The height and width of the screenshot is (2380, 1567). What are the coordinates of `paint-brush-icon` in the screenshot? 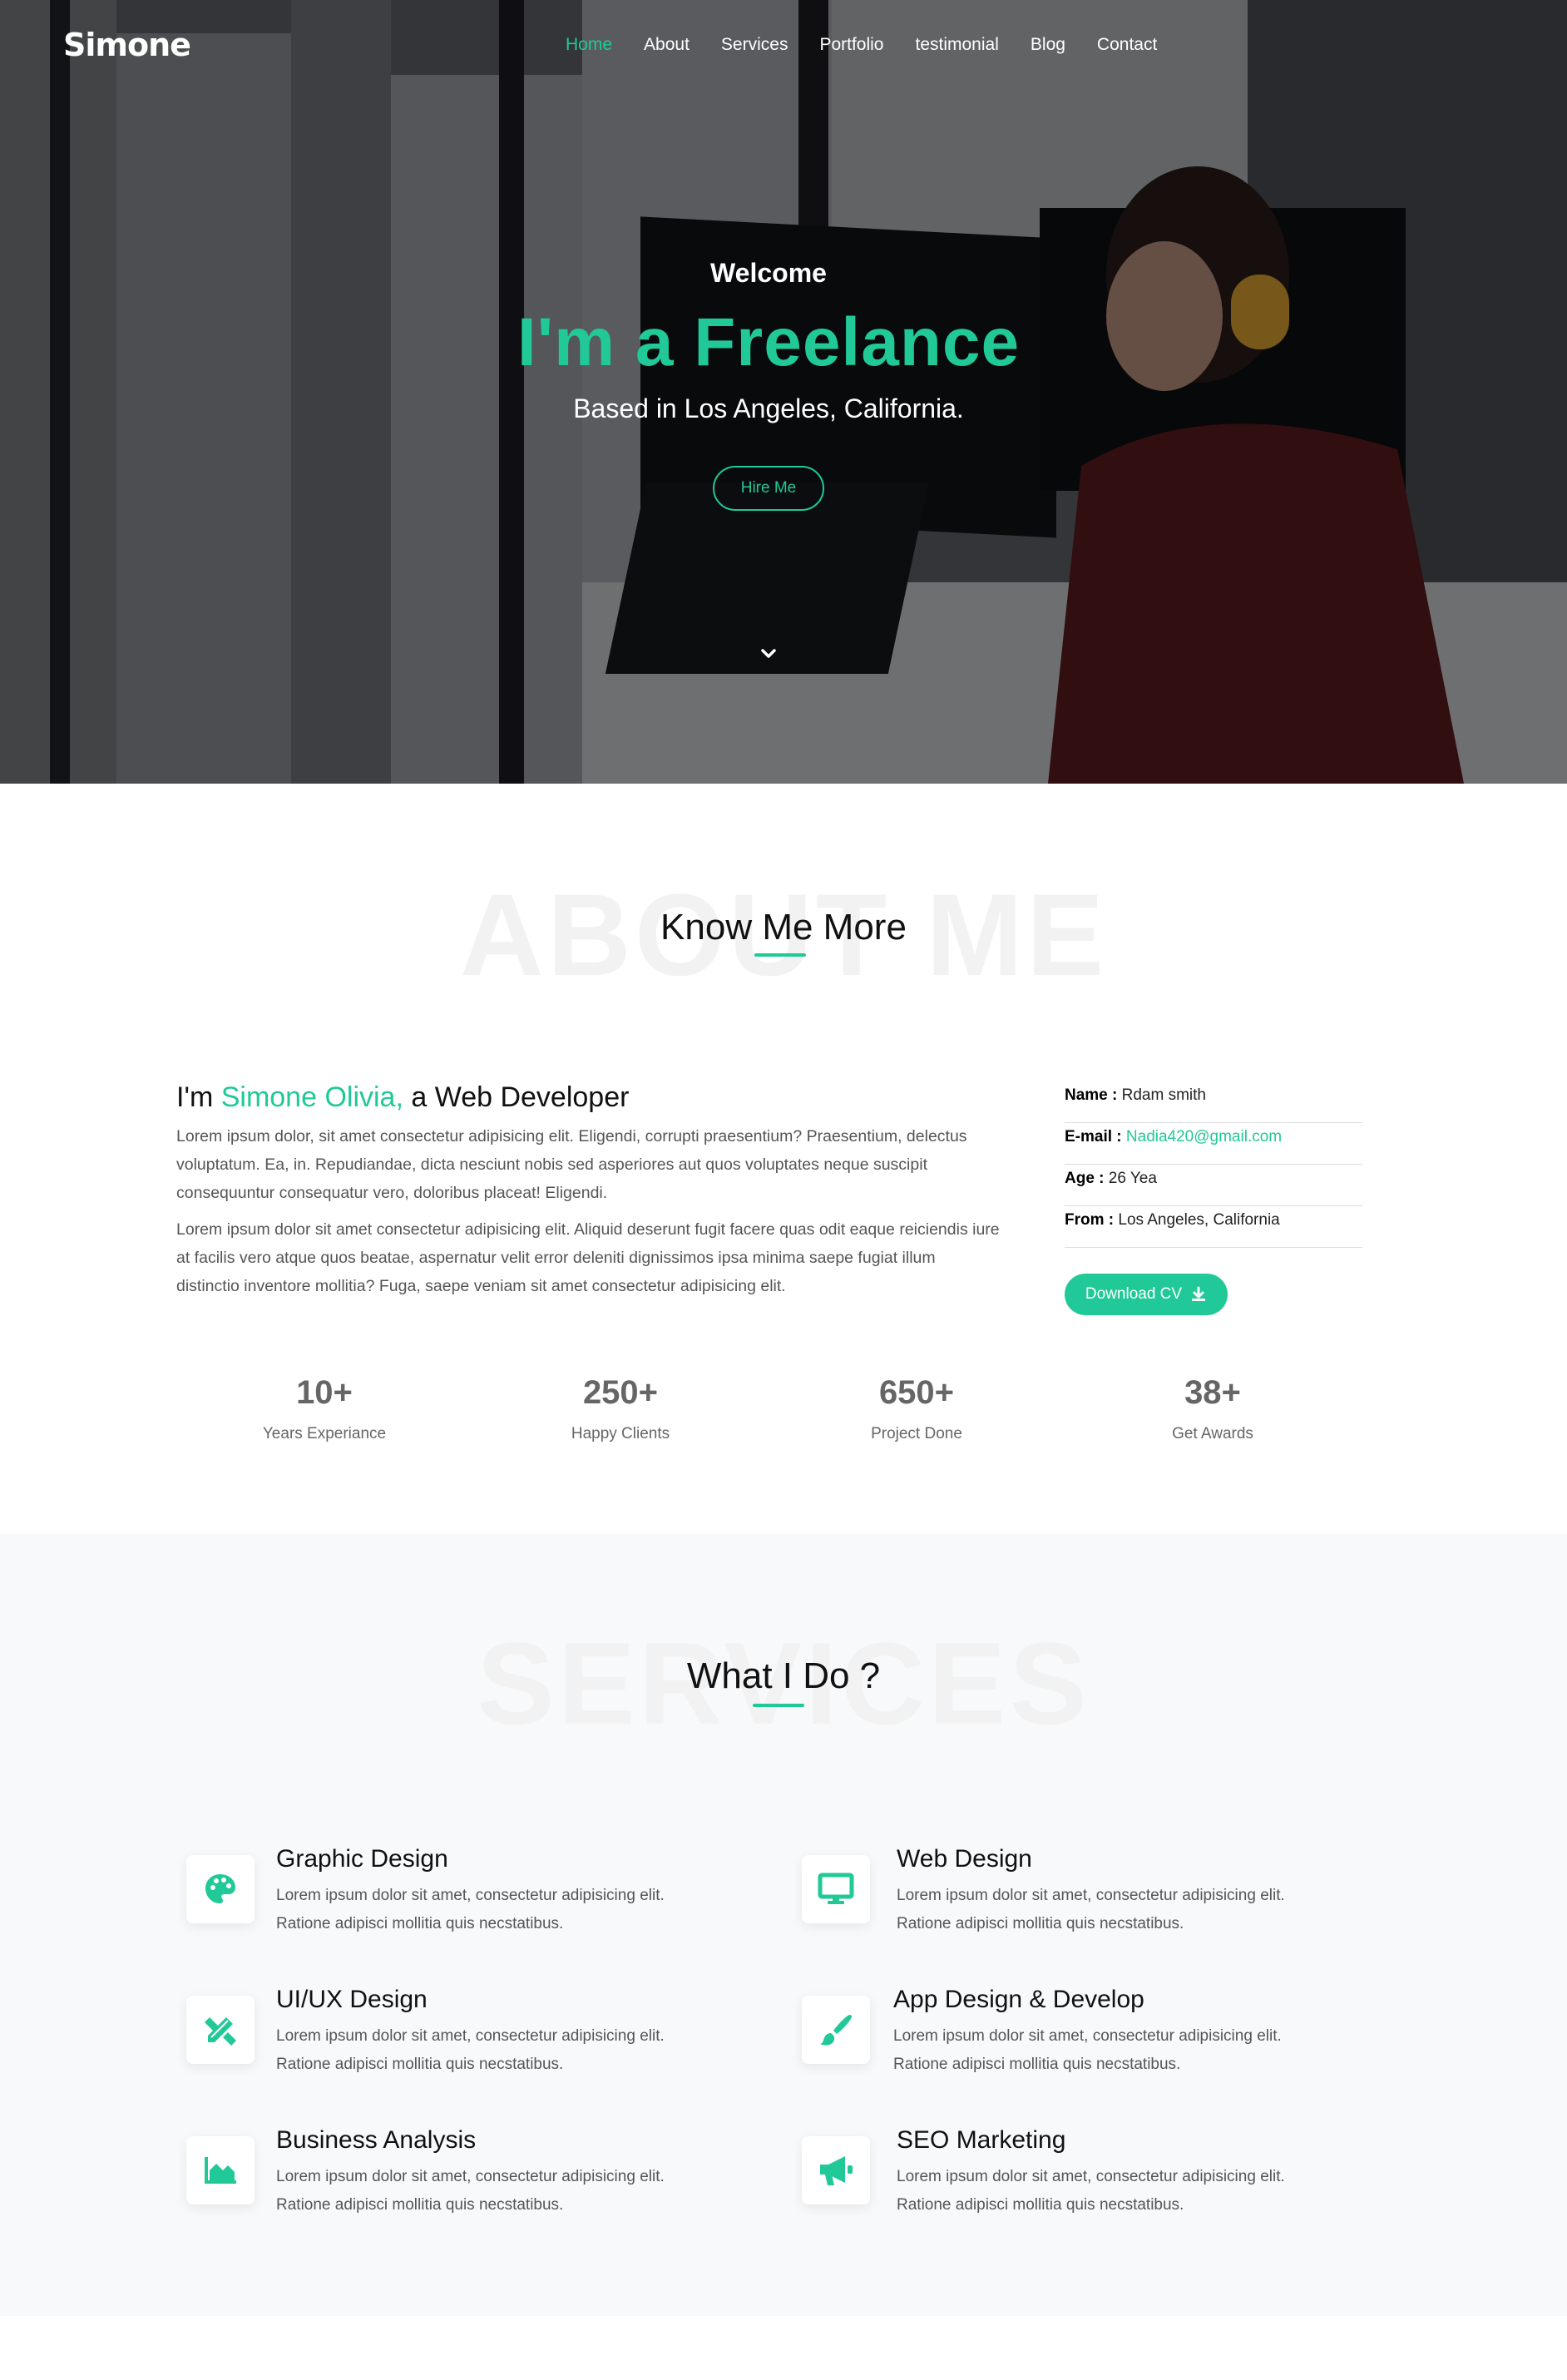 It's located at (836, 2030).